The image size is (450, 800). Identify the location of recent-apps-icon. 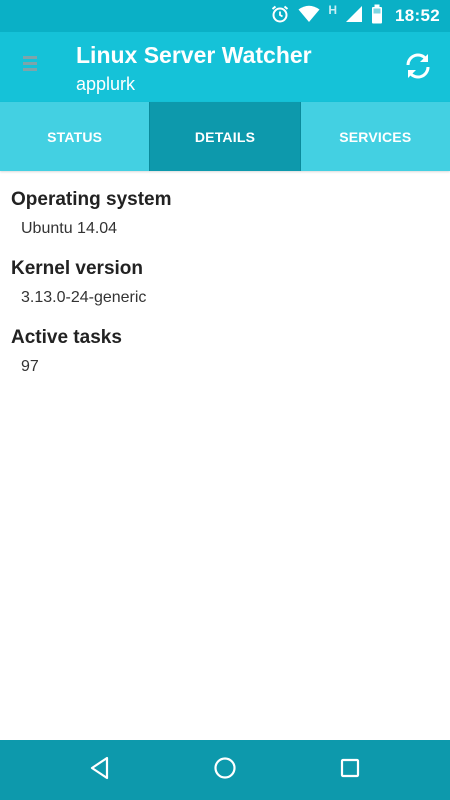
(350, 770).